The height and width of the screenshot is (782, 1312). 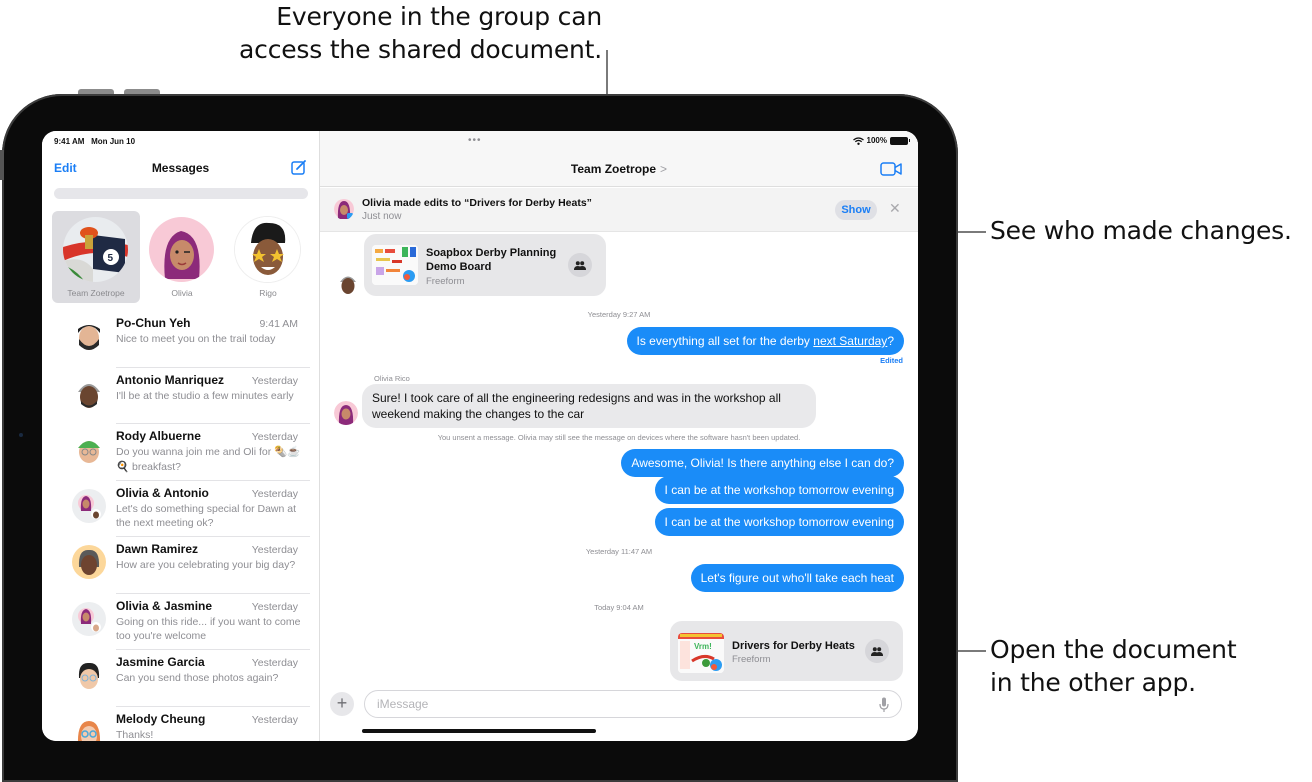 What do you see at coordinates (299, 167) in the screenshot?
I see `compose-icon` at bounding box center [299, 167].